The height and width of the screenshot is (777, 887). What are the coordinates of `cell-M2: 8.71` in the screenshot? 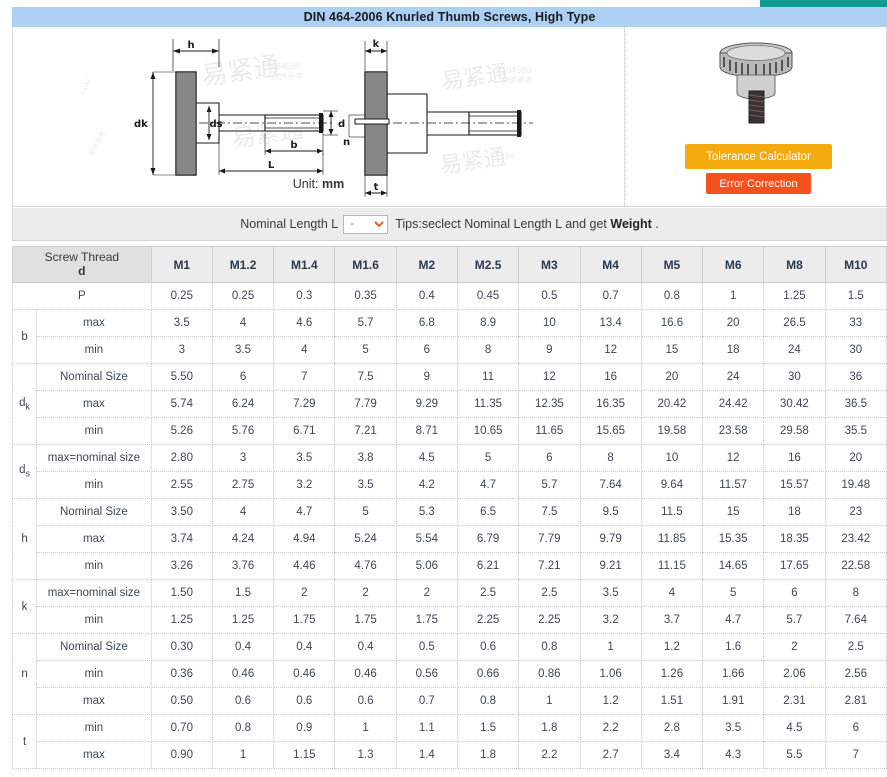 It's located at (426, 431).